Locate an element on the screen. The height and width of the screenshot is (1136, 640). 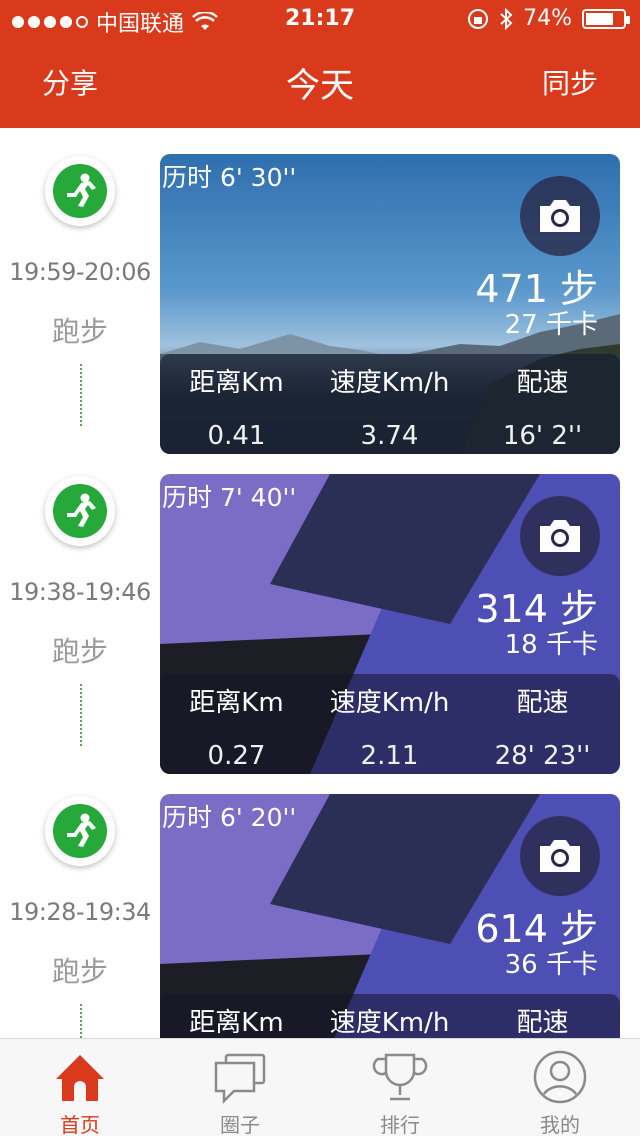
chat-icon is located at coordinates (240, 1079).